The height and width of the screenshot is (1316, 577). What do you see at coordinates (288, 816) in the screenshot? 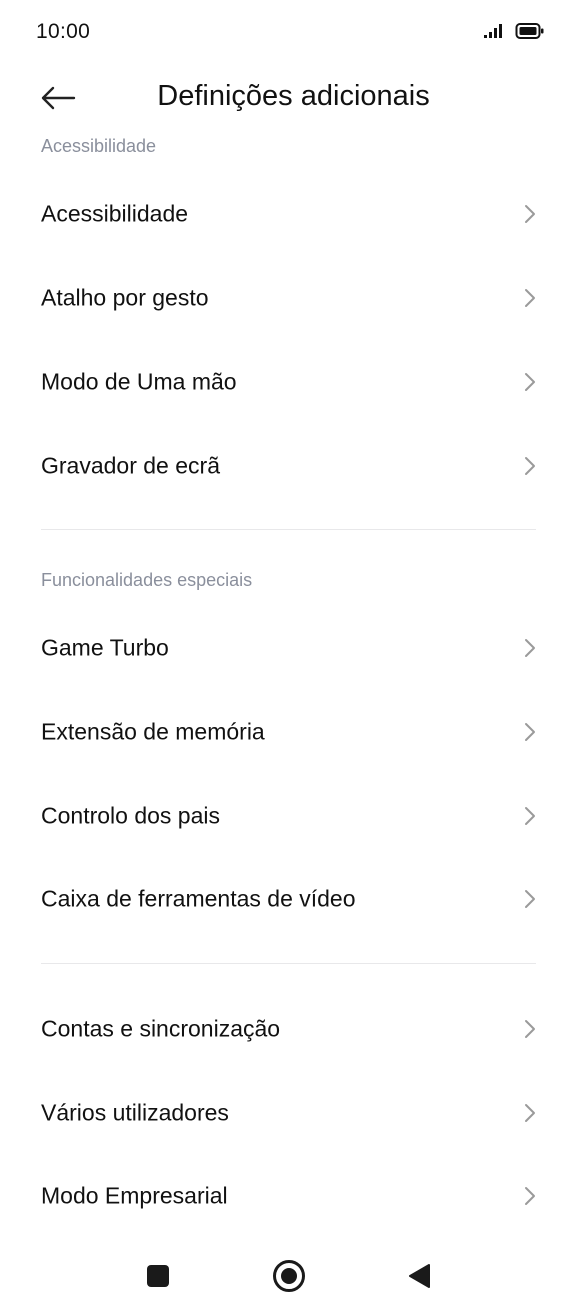
I see `settings-row-controlo-pais: Controlo dos pais` at bounding box center [288, 816].